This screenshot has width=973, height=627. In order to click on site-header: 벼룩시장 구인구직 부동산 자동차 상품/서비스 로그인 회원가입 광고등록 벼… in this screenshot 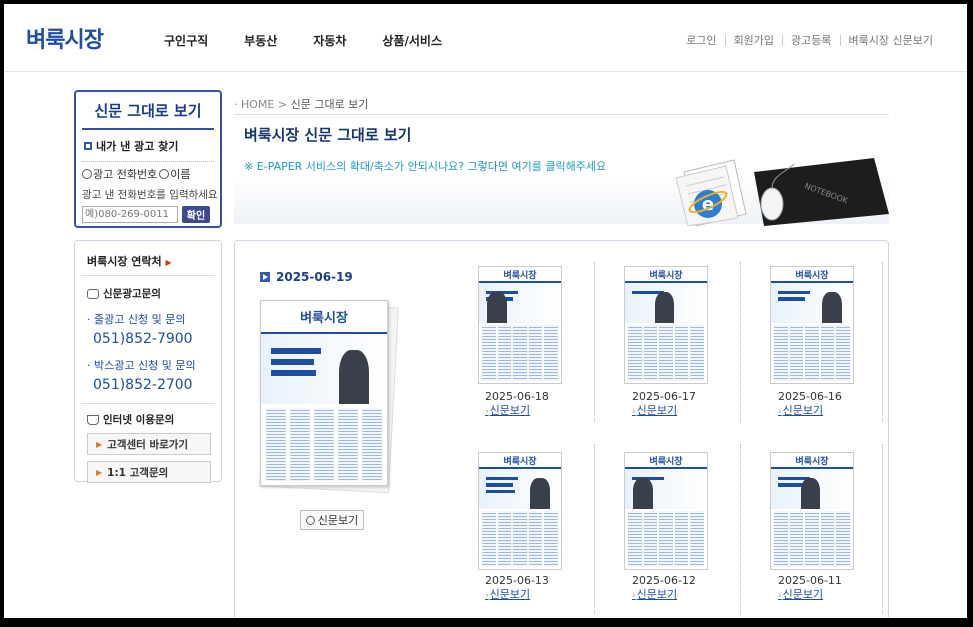, I will do `click(485, 38)`.